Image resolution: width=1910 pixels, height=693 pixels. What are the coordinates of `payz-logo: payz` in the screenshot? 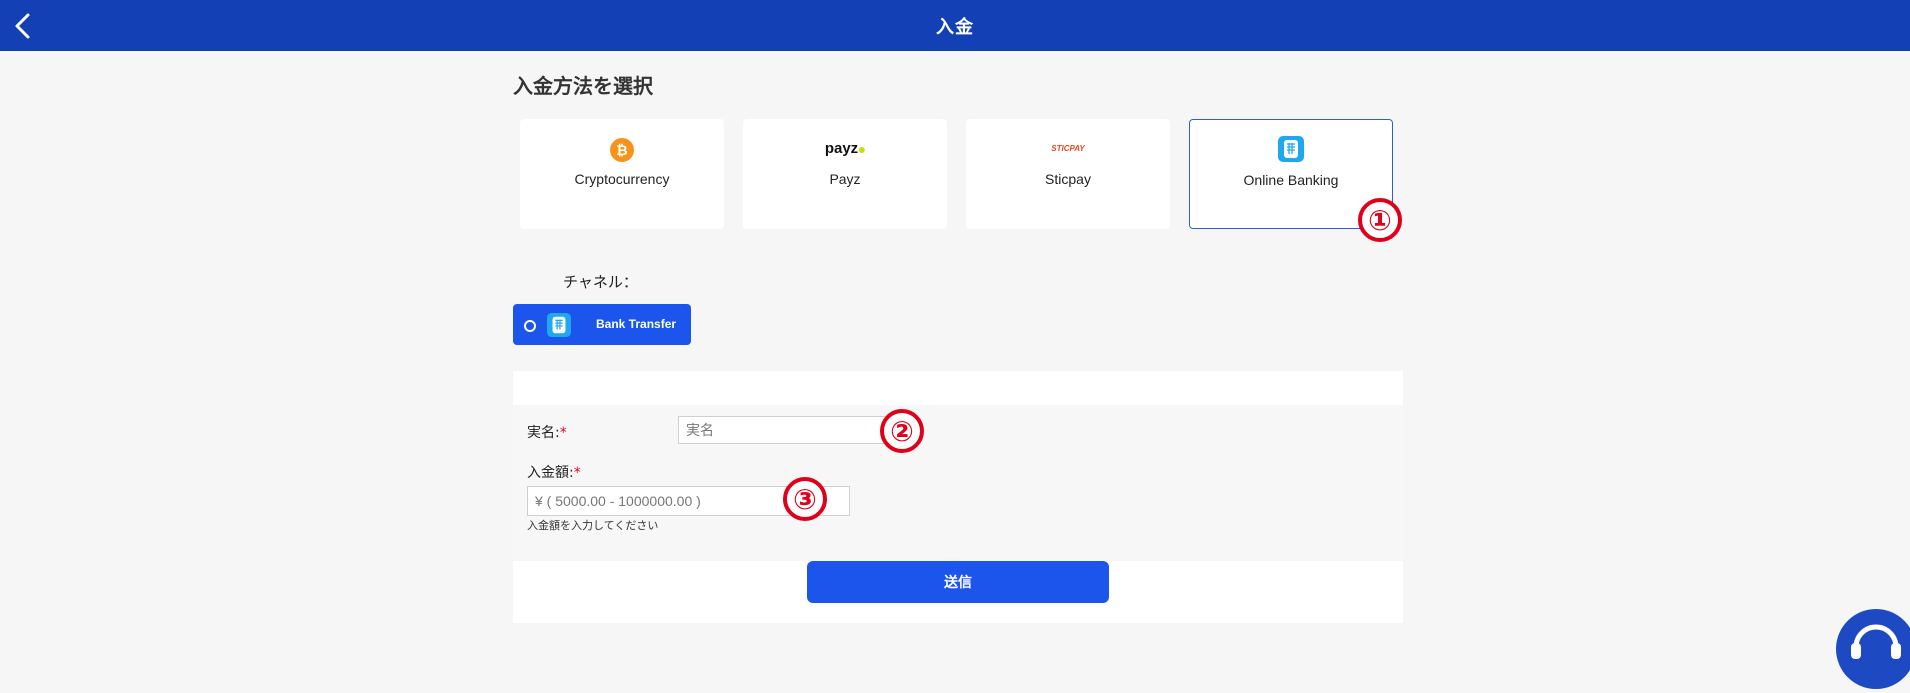 It's located at (845, 148).